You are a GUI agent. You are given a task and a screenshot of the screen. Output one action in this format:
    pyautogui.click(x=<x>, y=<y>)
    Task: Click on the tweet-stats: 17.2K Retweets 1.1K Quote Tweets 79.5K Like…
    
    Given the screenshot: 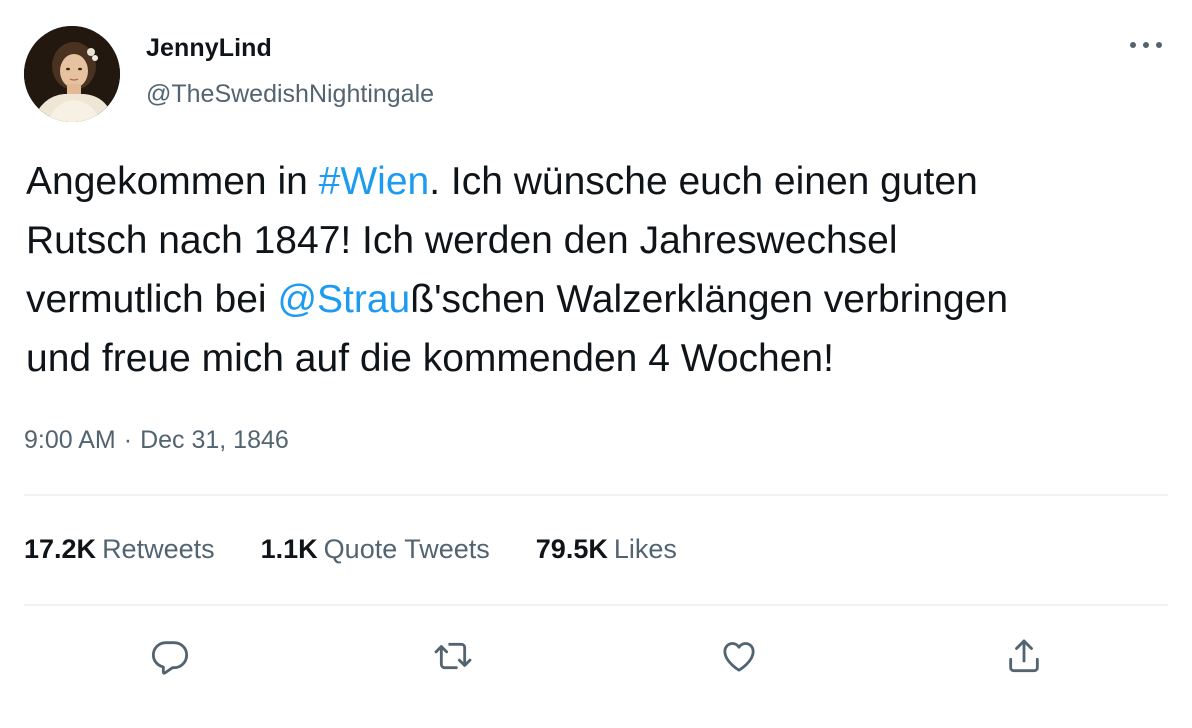 What is the action you would take?
    pyautogui.click(x=350, y=549)
    